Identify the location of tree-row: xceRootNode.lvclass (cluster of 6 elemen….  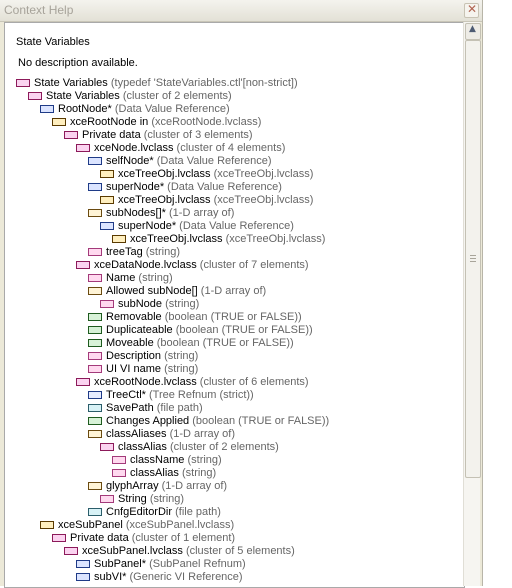
(192, 382).